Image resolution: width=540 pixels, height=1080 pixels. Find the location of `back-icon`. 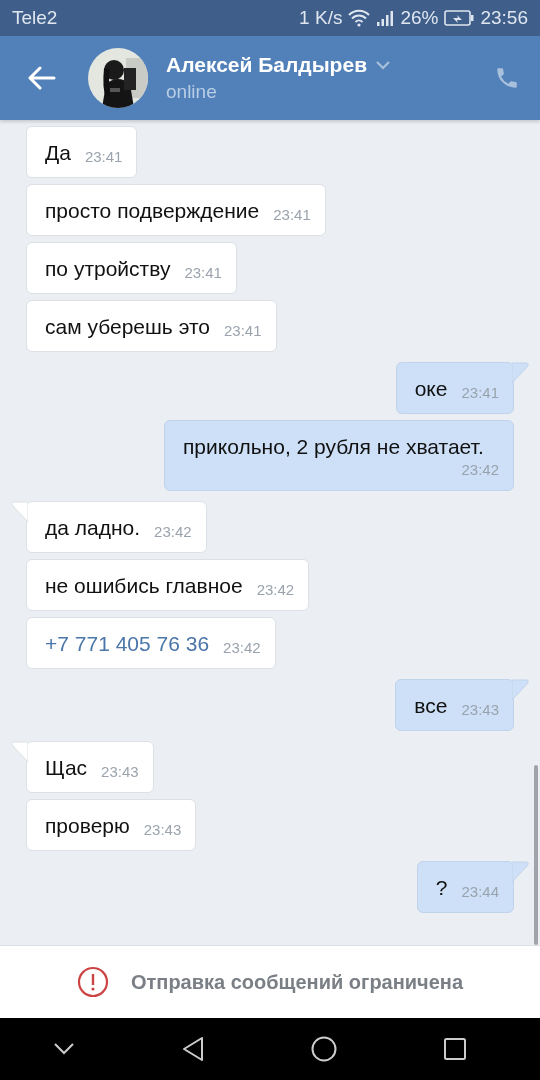

back-icon is located at coordinates (193, 1049).